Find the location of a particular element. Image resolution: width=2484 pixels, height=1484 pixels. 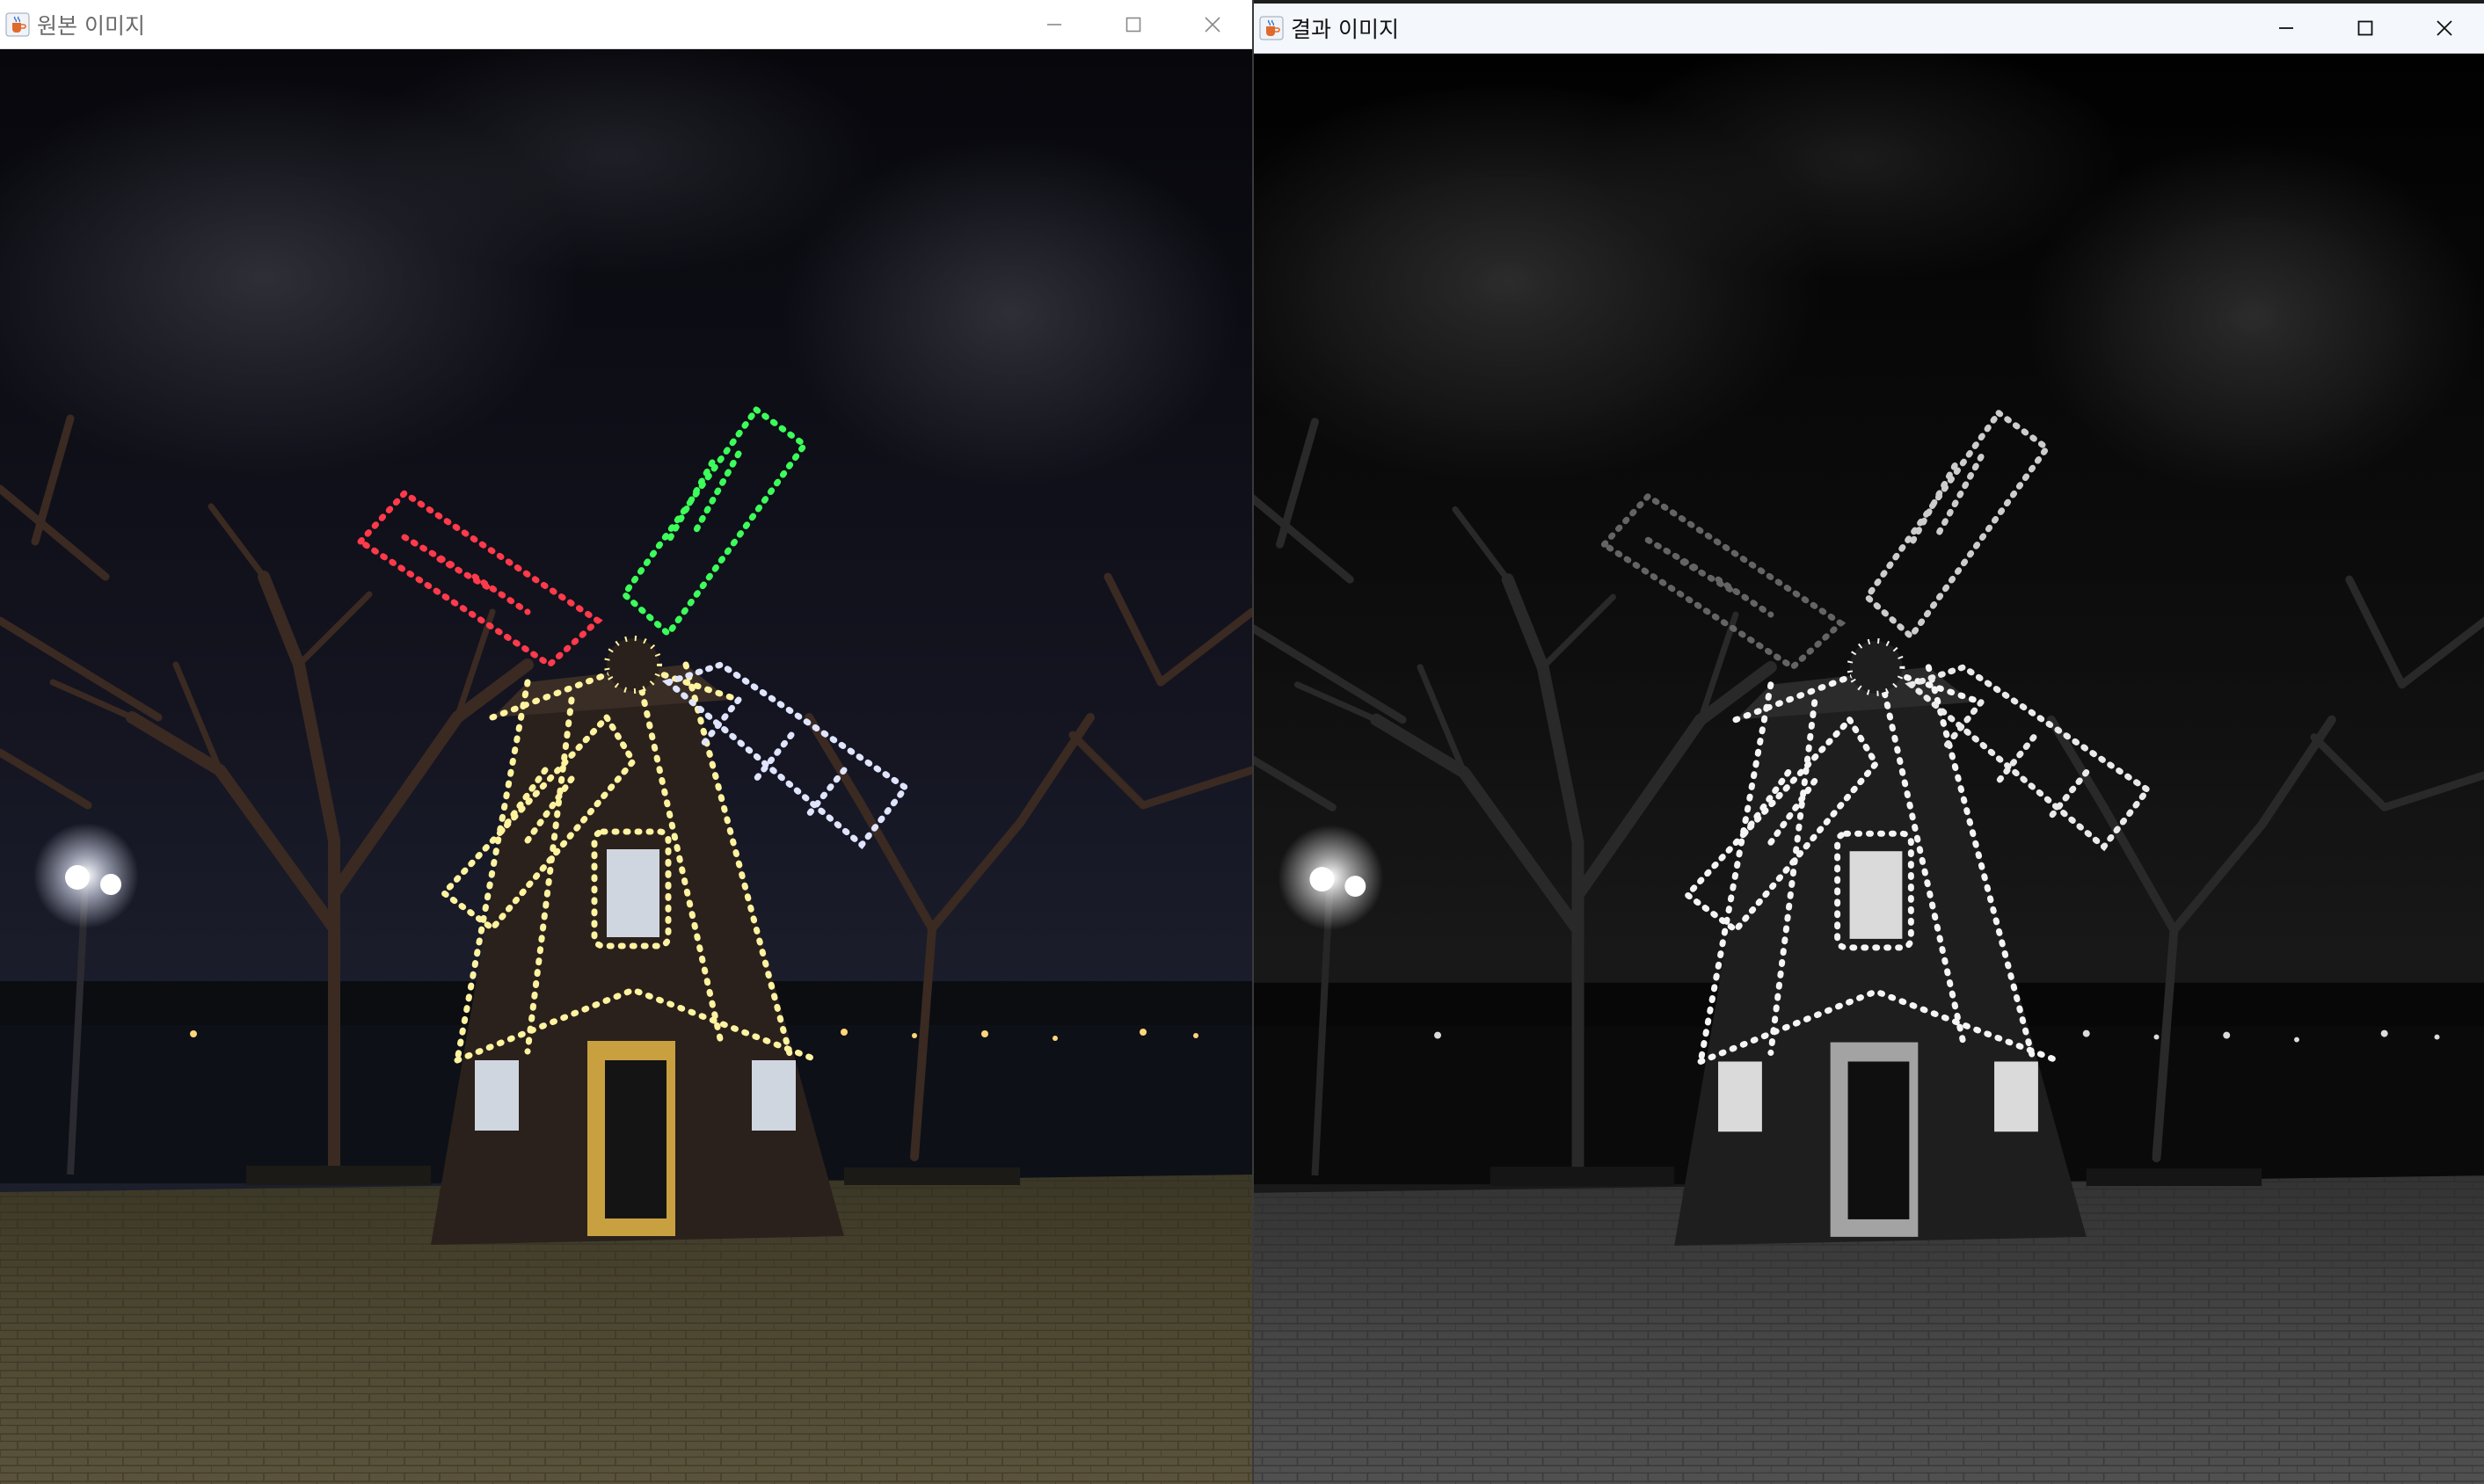

titlebar: 원본 이미지 is located at coordinates (626, 25).